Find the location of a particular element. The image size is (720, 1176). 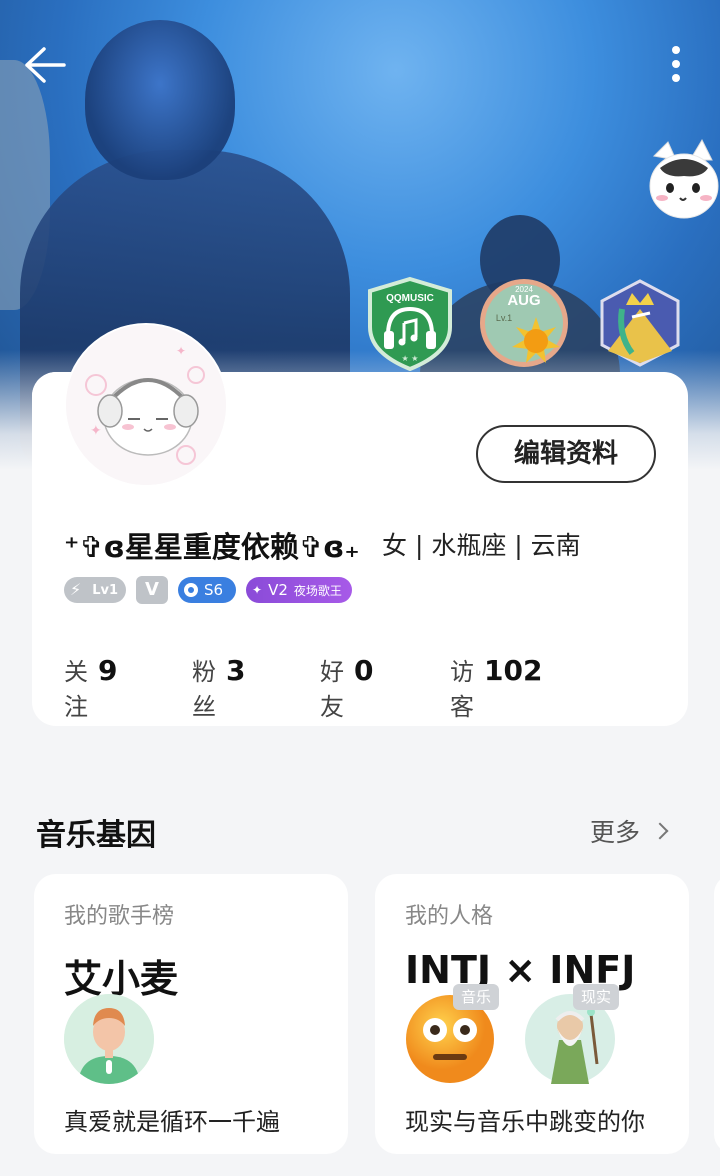

personality-card: 我的人格 INTJ × INFJ 音乐 现实 现实与音乐中跳变的你 is located at coordinates (532, 1014).